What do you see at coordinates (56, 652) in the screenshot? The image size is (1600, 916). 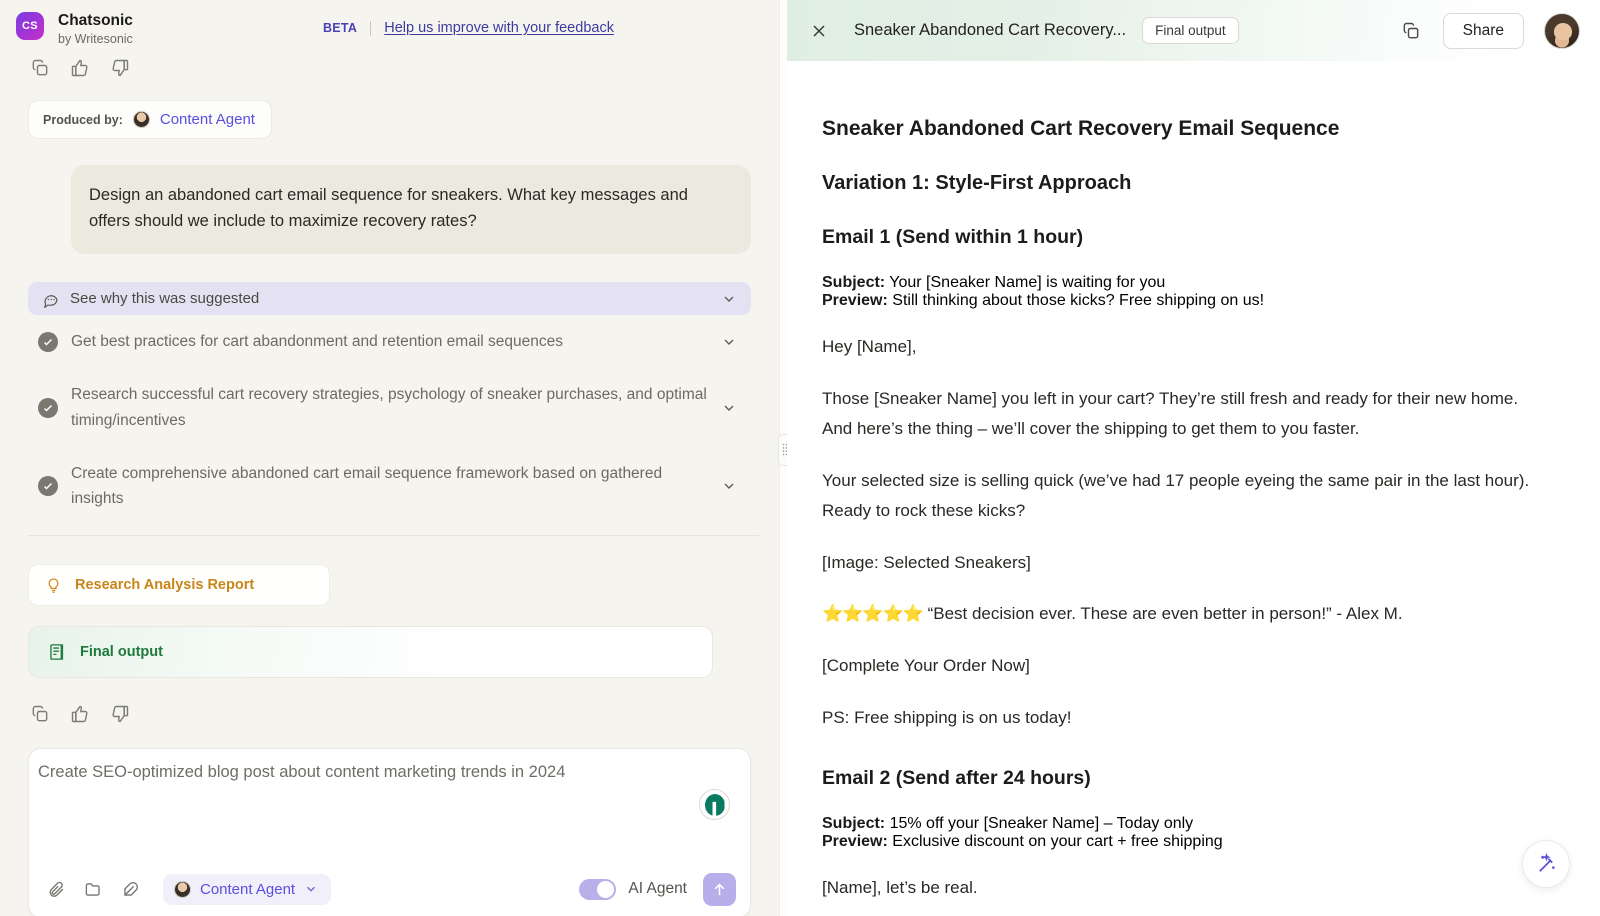 I see `scroll-document-icon` at bounding box center [56, 652].